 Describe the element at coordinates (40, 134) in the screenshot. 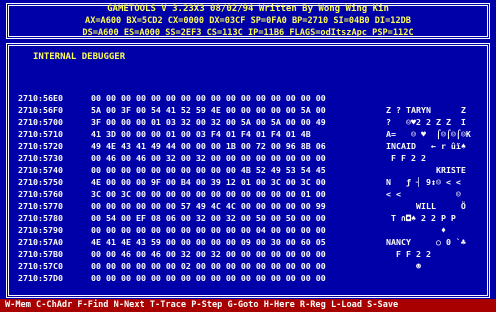

I see `dump-address: 2710:5710` at that location.